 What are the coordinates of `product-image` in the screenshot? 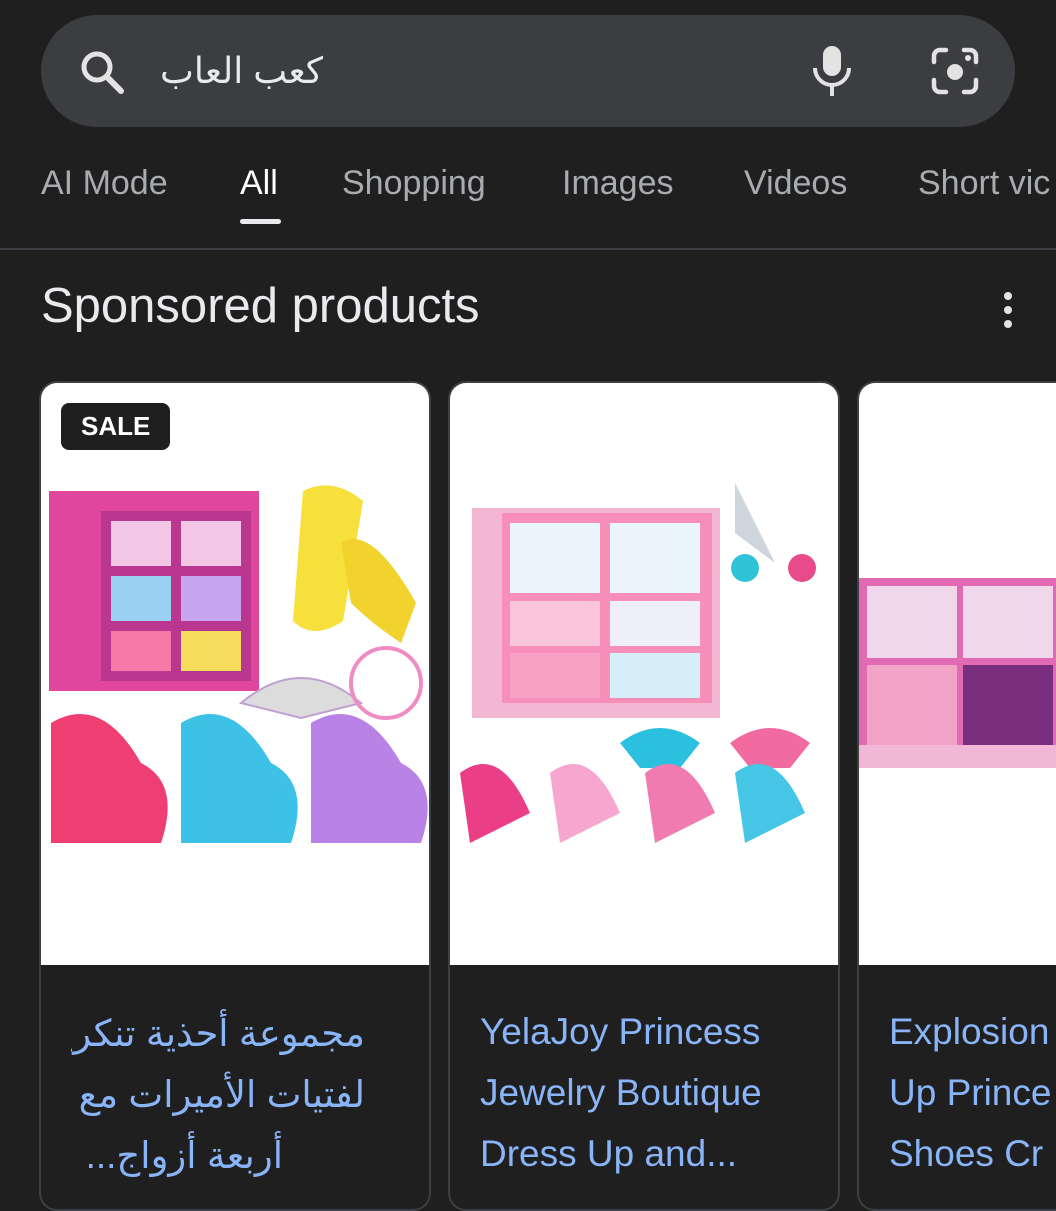 It's located at (957, 674).